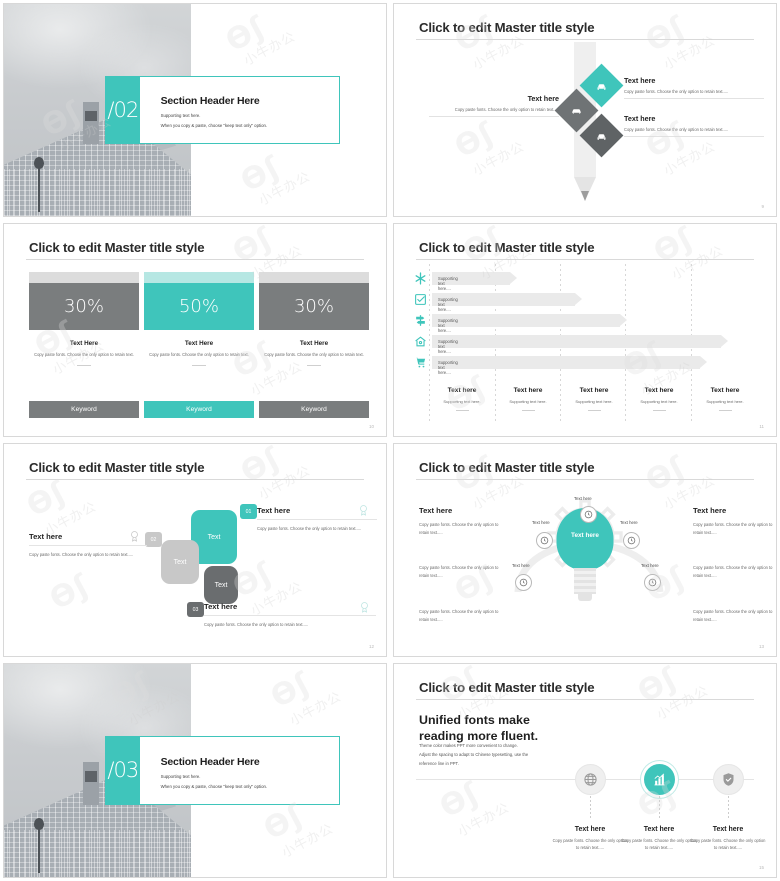 The width and height of the screenshot is (780, 881). What do you see at coordinates (590, 779) in the screenshot?
I see `globe-icon-button` at bounding box center [590, 779].